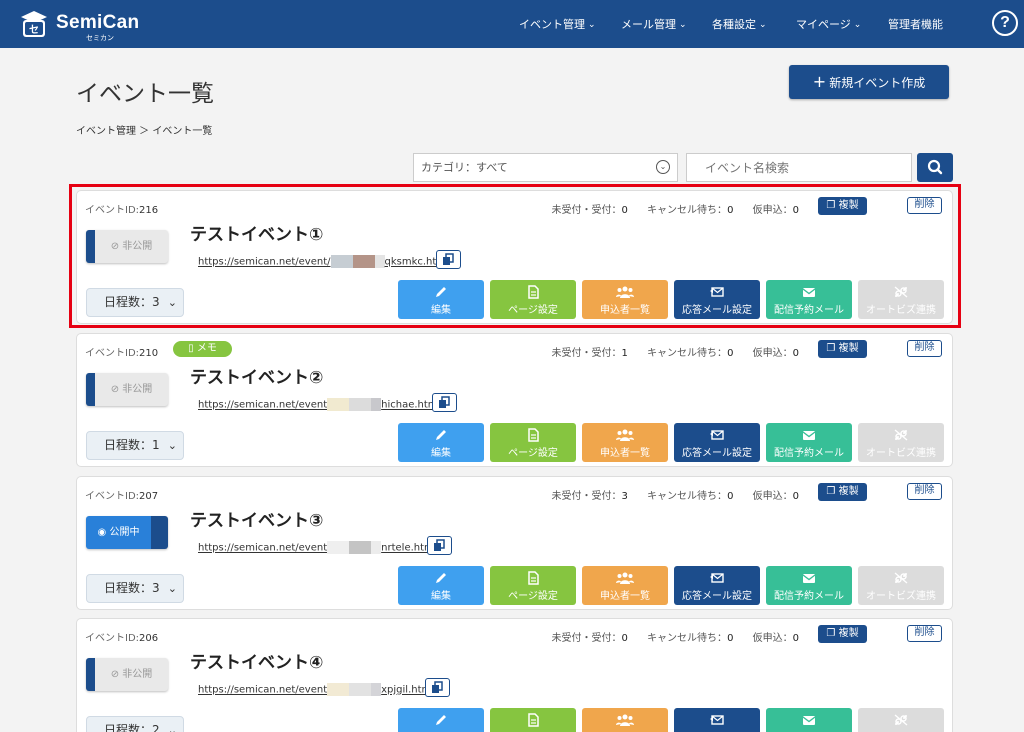  What do you see at coordinates (135, 724) in the screenshot?
I see `schedule-count-select: 日程数：2 ⌄` at bounding box center [135, 724].